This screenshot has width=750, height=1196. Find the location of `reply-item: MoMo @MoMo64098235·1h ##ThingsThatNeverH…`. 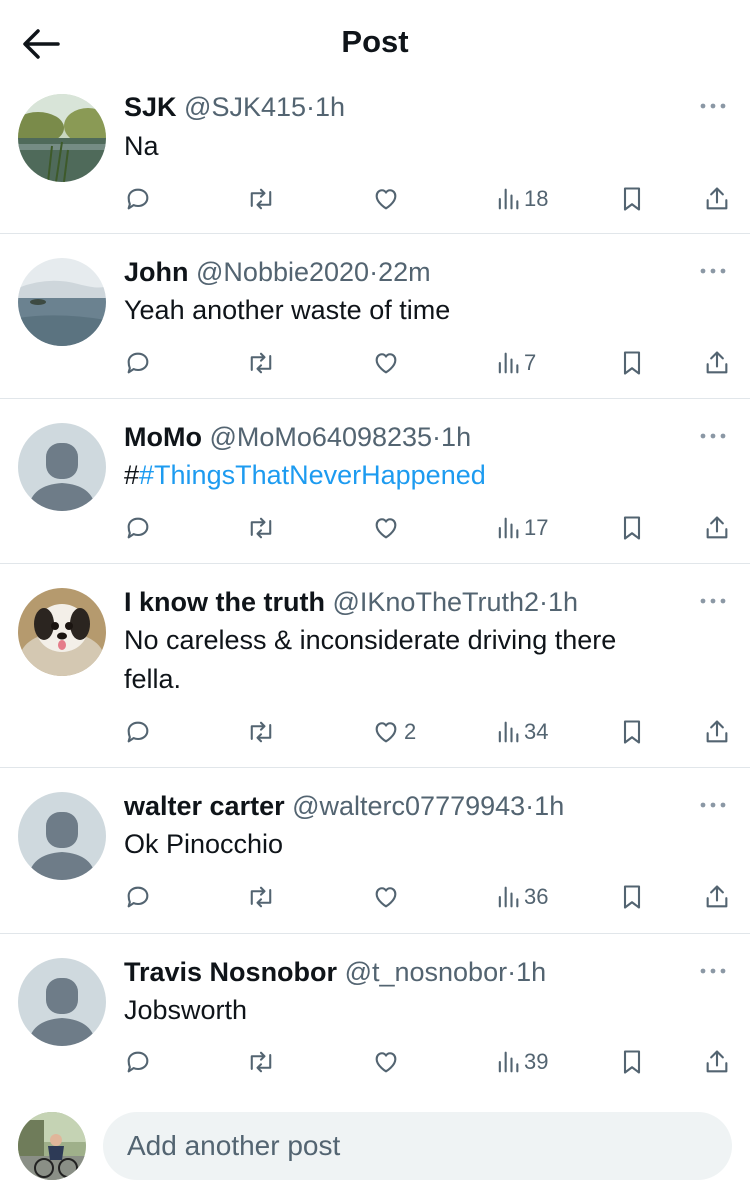

reply-item: MoMo @MoMo64098235·1h ##ThingsThatNeverH… is located at coordinates (375, 481).